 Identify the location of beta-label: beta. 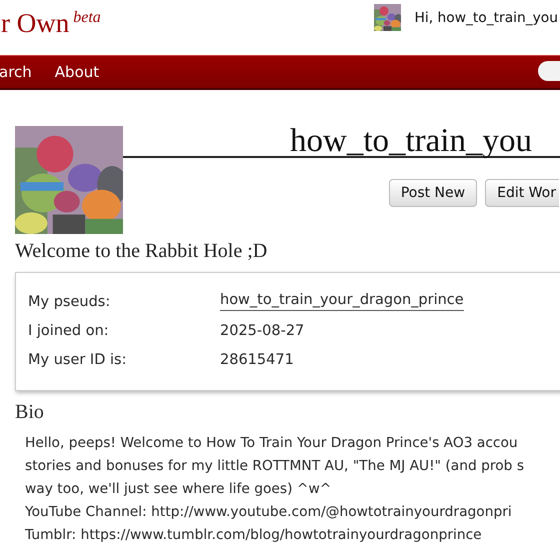
(87, 18).